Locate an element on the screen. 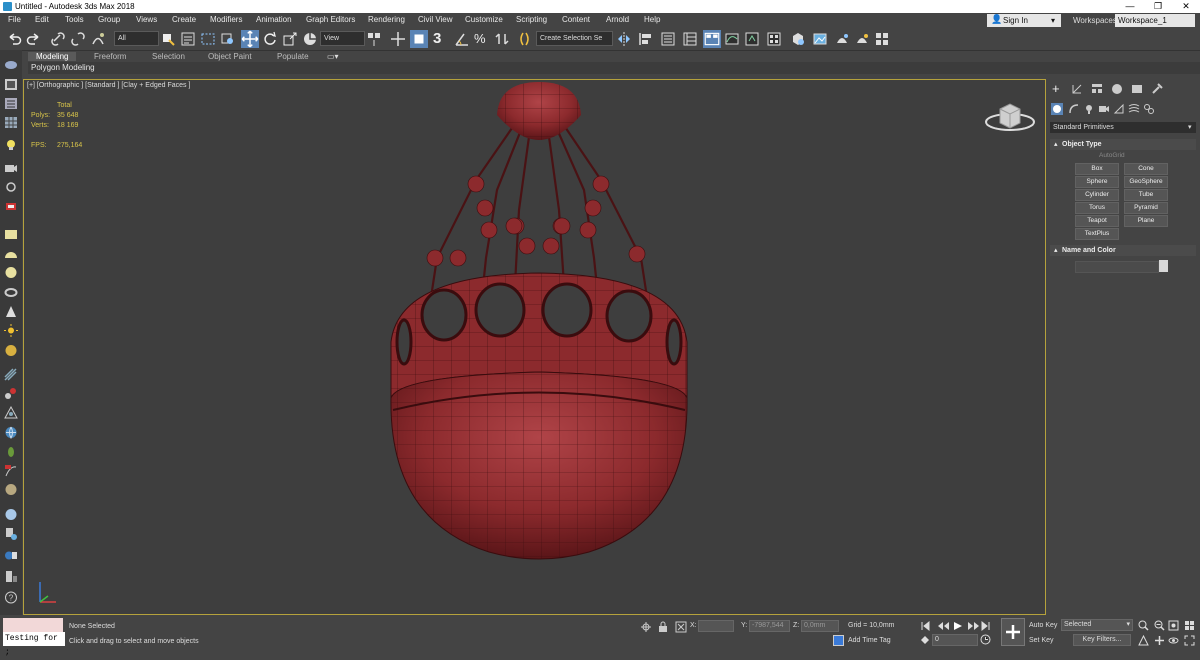 The width and height of the screenshot is (1200, 660). set-key-toggle: Set Key is located at coordinates (1041, 640).